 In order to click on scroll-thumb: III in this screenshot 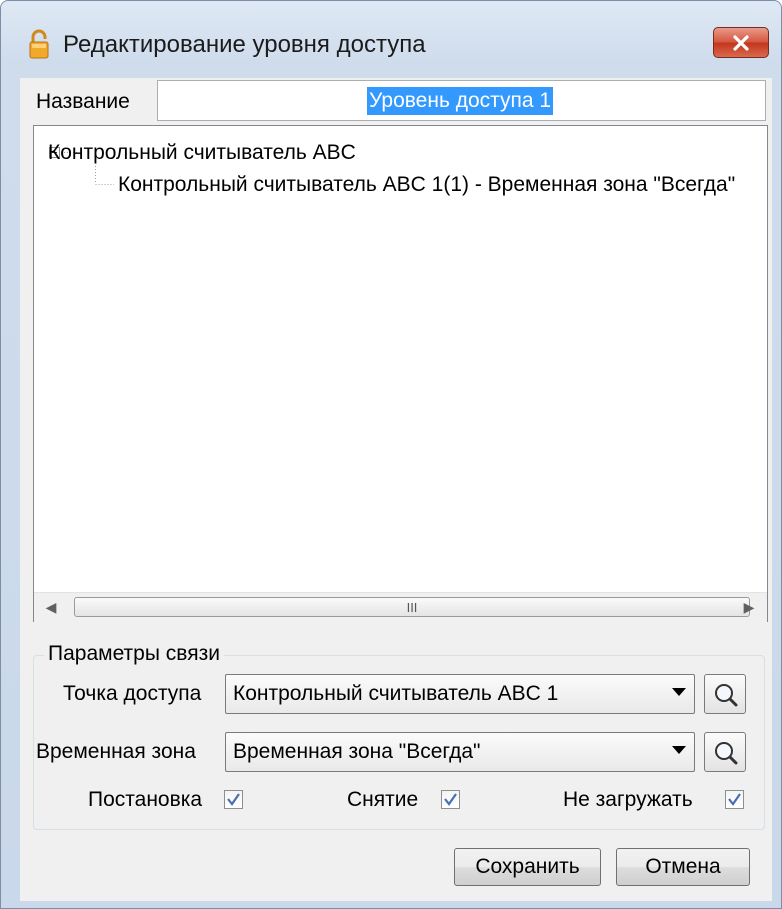, I will do `click(412, 607)`.